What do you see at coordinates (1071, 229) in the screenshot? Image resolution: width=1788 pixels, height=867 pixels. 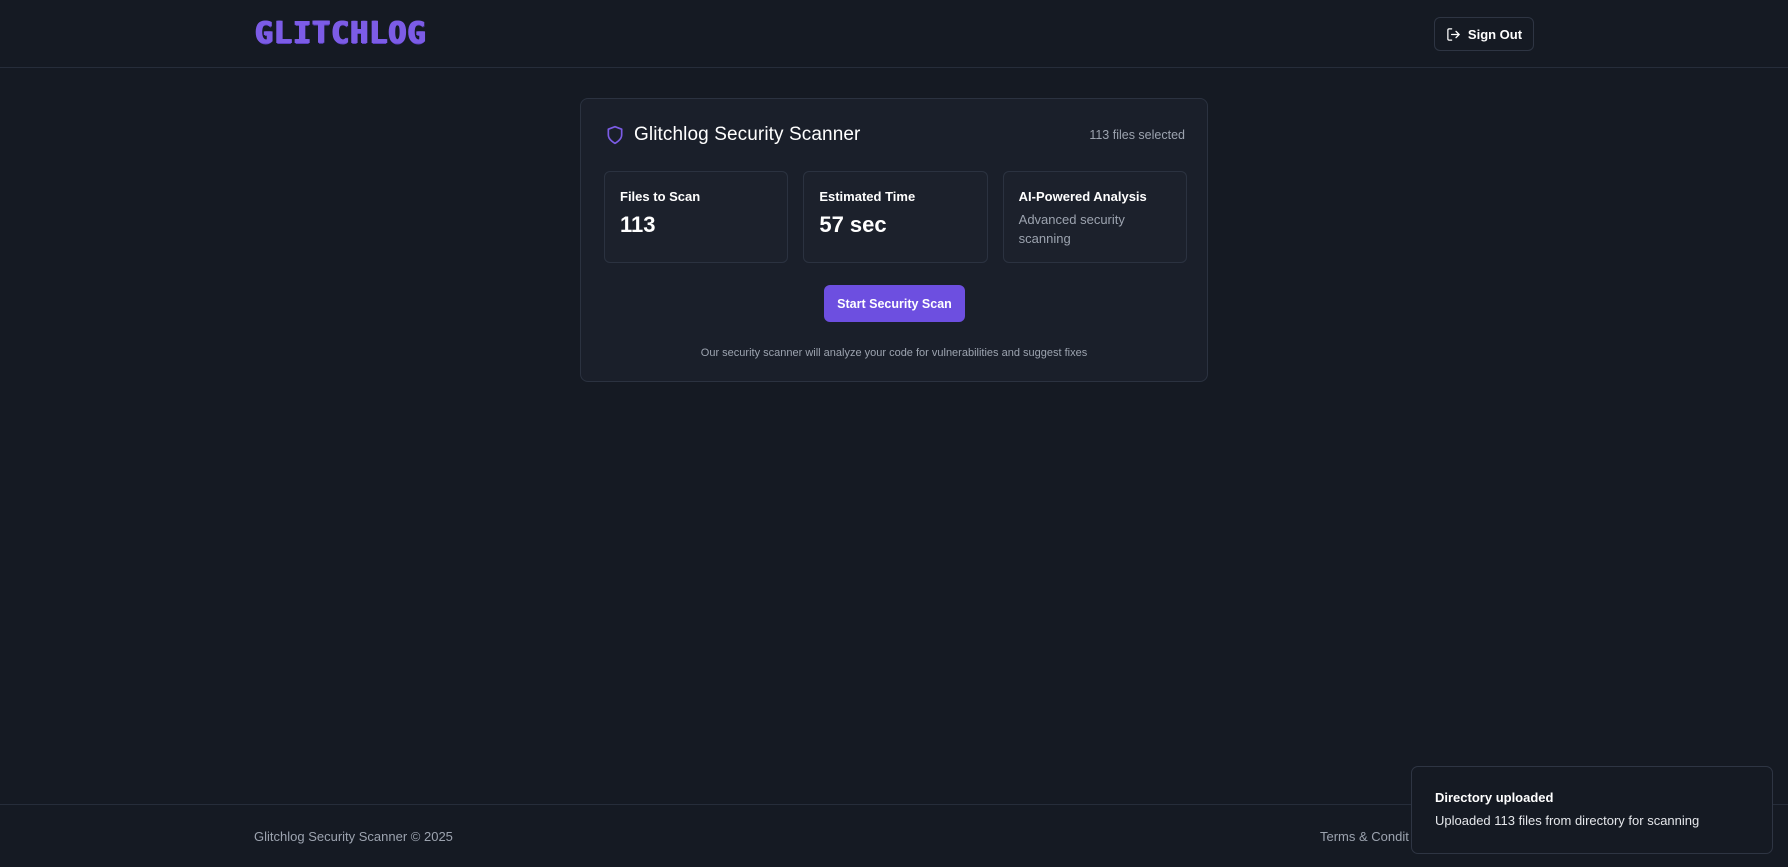 I see `stat-description: Advanced security scanning` at bounding box center [1071, 229].